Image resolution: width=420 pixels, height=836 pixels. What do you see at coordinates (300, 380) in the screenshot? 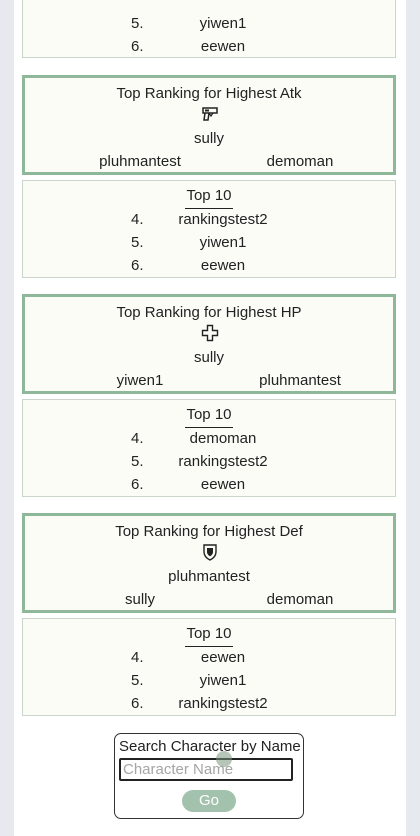
I see `third-place-name: pluhmantest` at bounding box center [300, 380].